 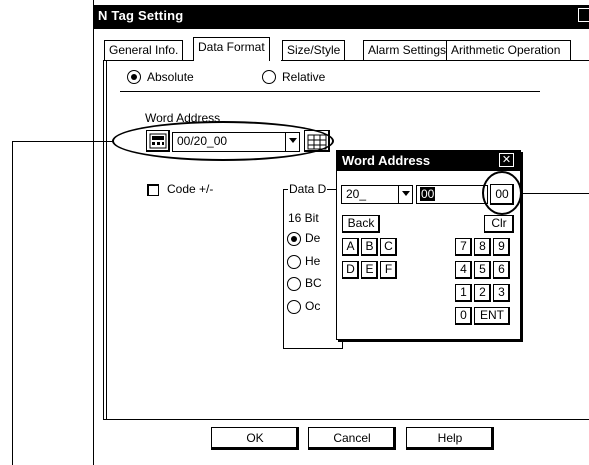 I want to click on key-2: 2, so click(x=482, y=293).